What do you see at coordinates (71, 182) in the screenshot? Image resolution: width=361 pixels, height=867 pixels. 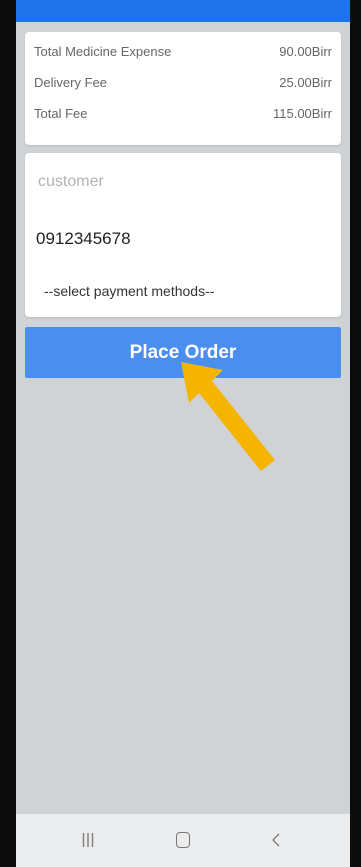 I see `customer-input: customer` at bounding box center [71, 182].